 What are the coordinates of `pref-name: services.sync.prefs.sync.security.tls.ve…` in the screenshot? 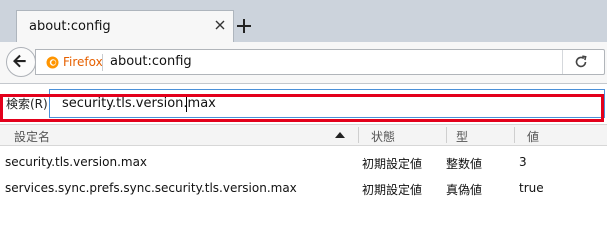 It's located at (151, 188).